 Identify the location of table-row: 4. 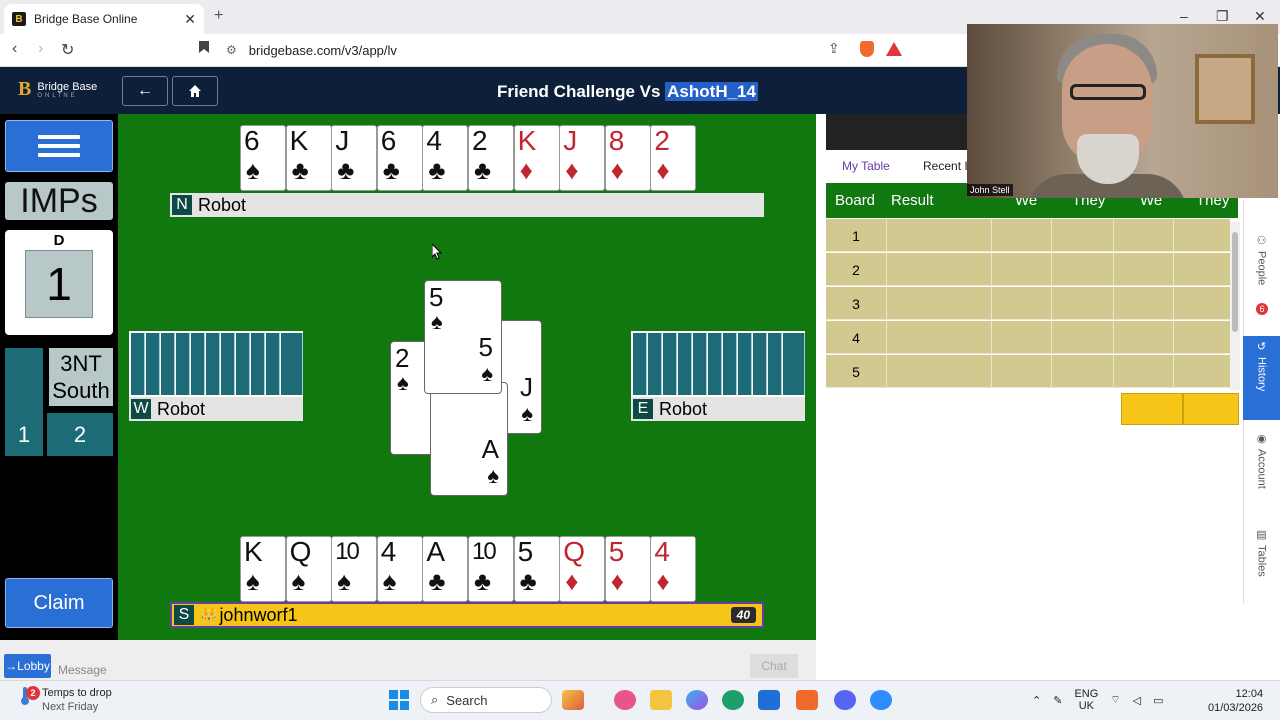
(1028, 337).